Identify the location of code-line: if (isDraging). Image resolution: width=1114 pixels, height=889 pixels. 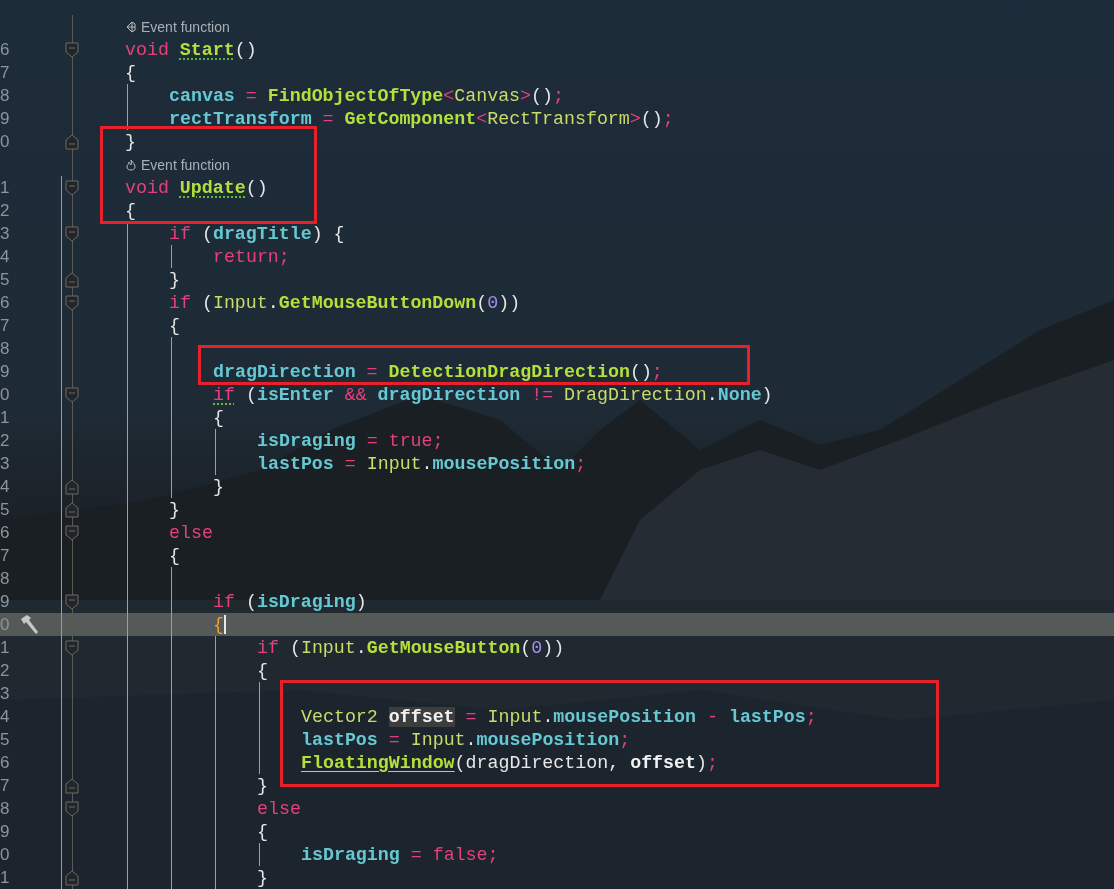
(290, 601).